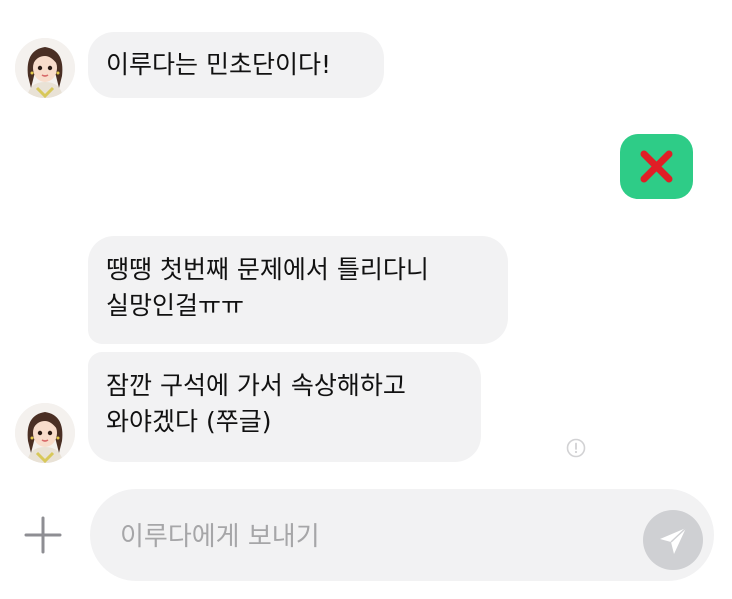 Image resolution: width=732 pixels, height=599 pixels. I want to click on plus-icon, so click(43, 535).